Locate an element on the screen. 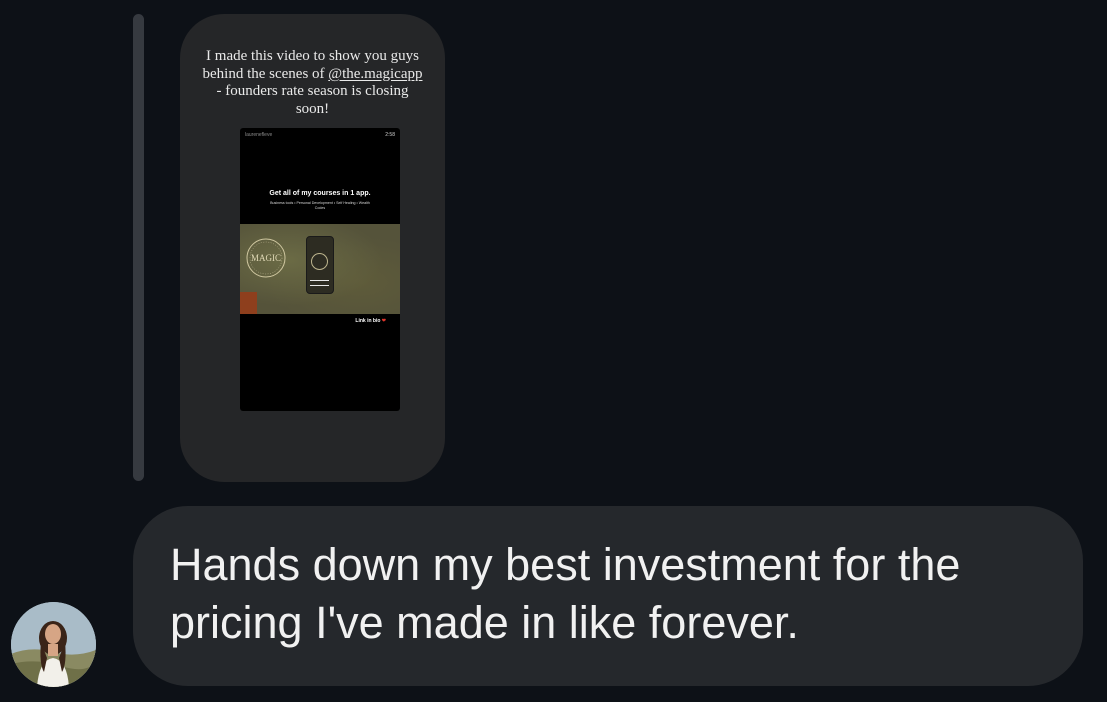 This screenshot has height=702, width=1107. phone-screen-logo is located at coordinates (319, 261).